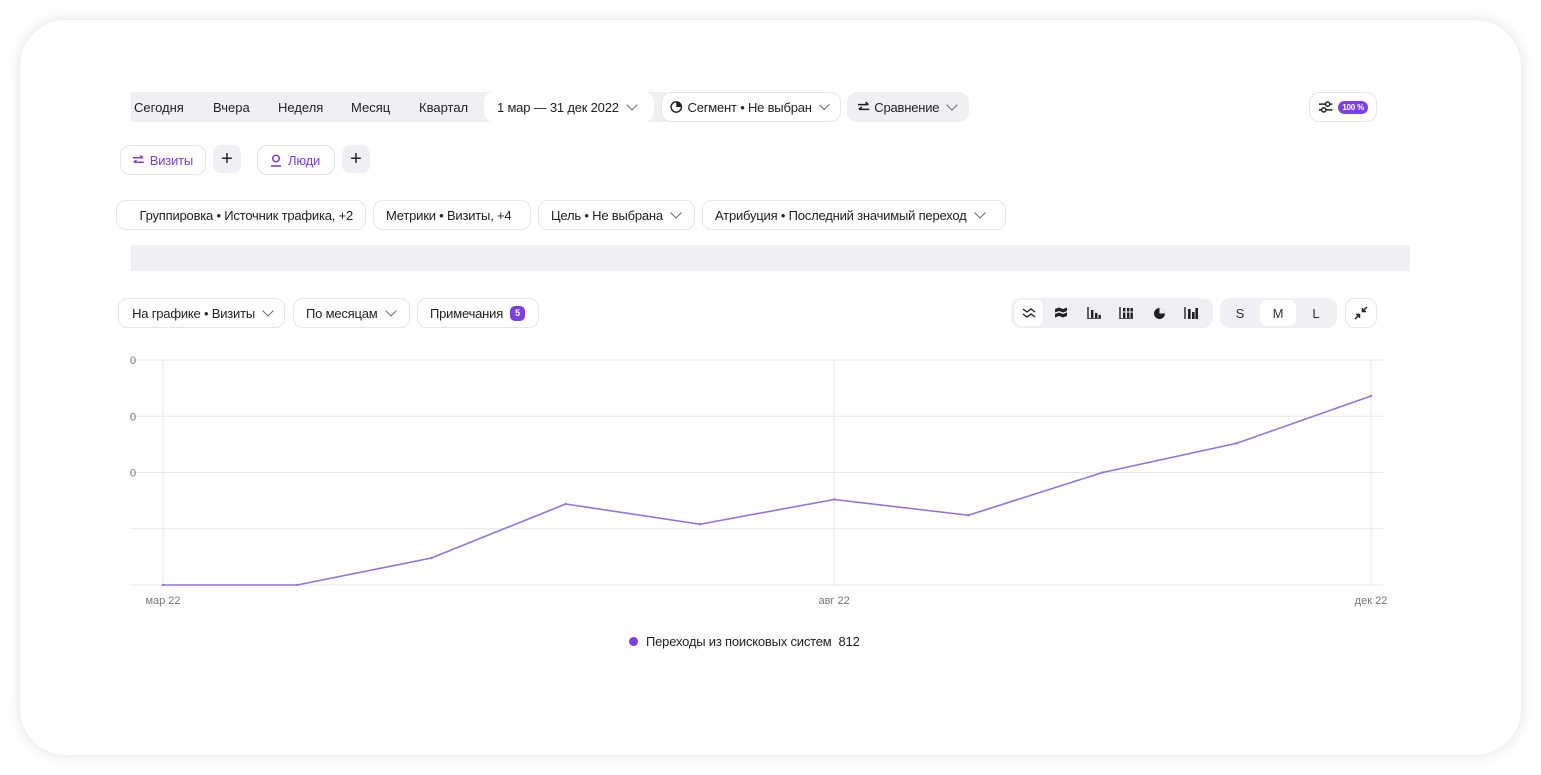 Image resolution: width=1541 pixels, height=775 pixels. Describe the element at coordinates (1191, 313) in the screenshot. I see `column-chart-icon` at that location.